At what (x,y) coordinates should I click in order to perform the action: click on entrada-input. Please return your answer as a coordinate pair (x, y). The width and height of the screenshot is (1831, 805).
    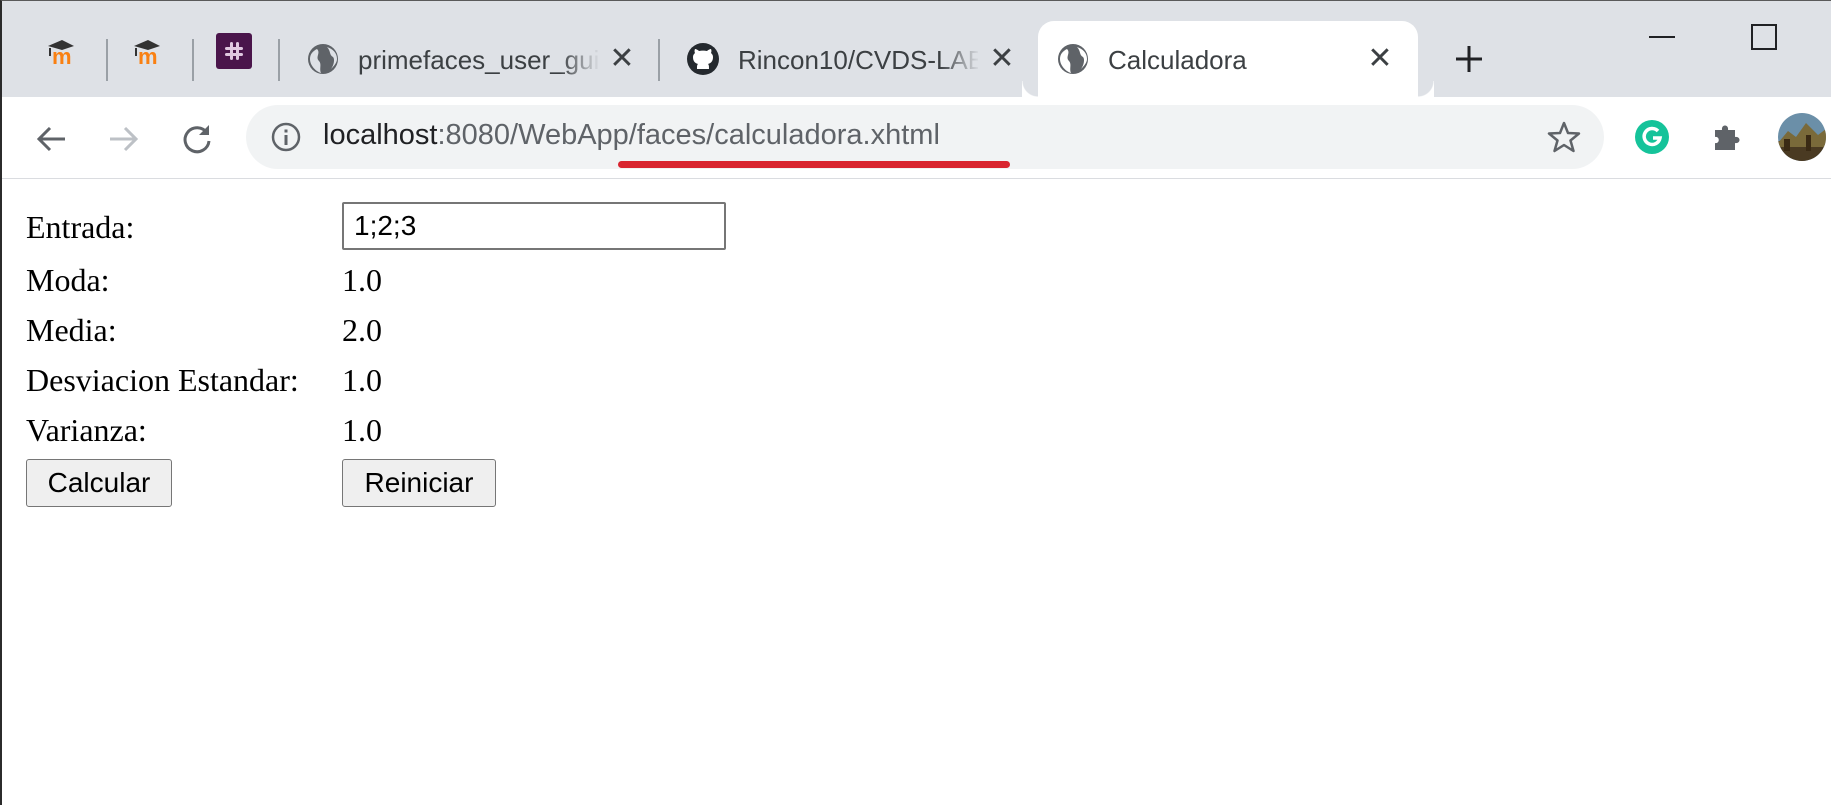
    Looking at the image, I should click on (534, 226).